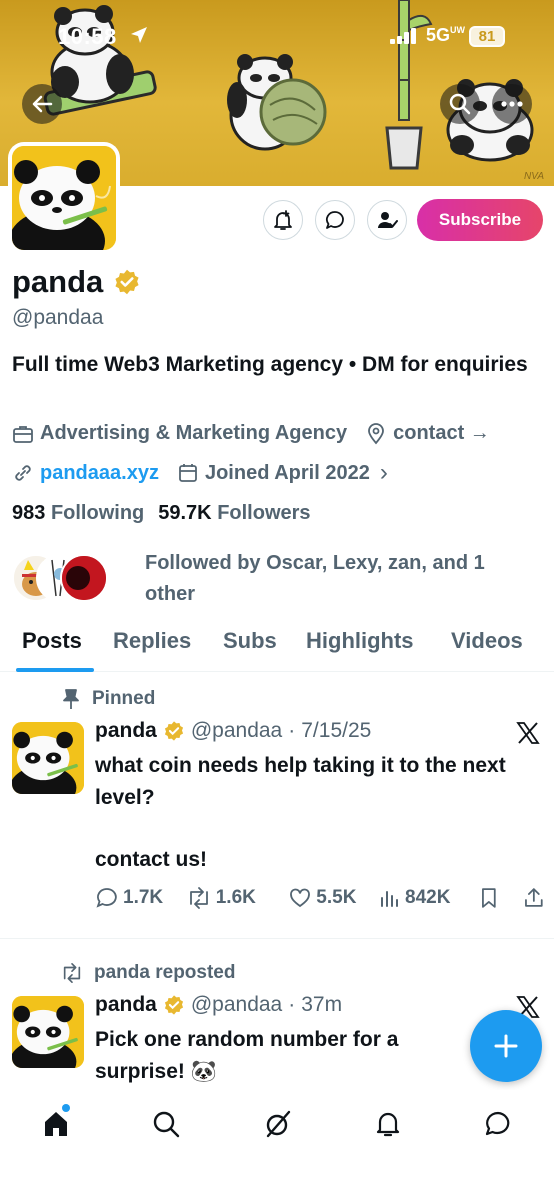 The width and height of the screenshot is (554, 1200). I want to click on profile-meta-row-1: Advertising & Marketing Agency contact →, so click(251, 433).